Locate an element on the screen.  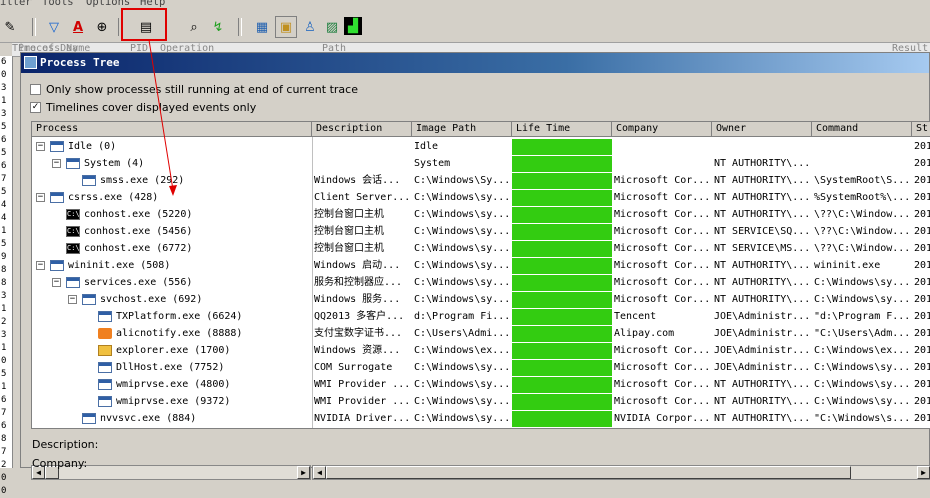
cell-command is located at coordinates (862, 146).